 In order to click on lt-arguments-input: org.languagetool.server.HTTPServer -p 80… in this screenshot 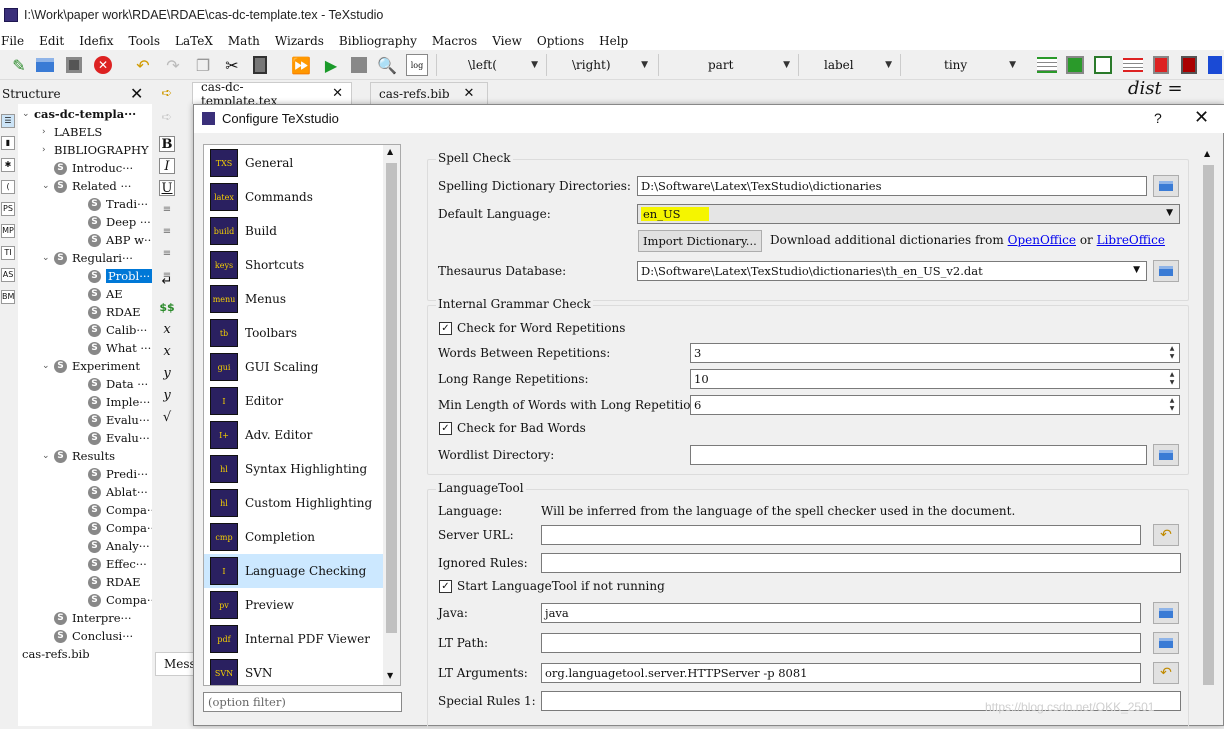, I will do `click(841, 673)`.